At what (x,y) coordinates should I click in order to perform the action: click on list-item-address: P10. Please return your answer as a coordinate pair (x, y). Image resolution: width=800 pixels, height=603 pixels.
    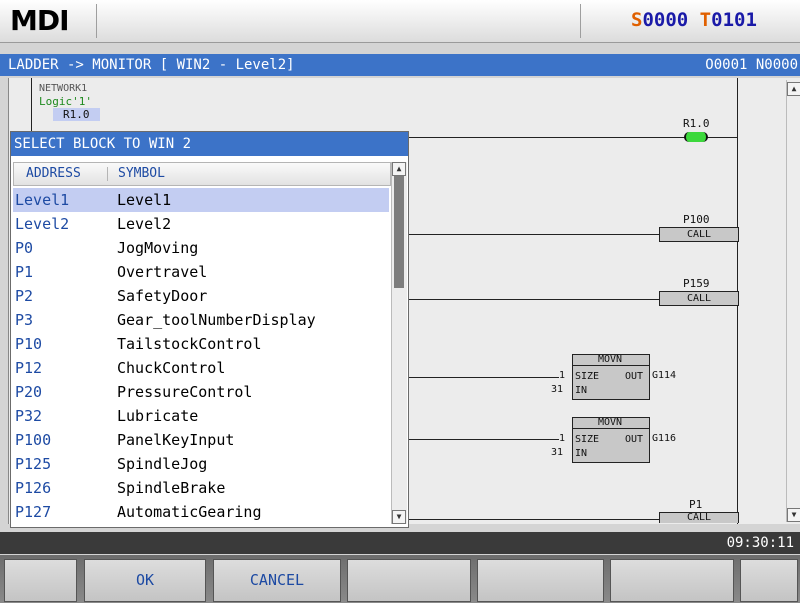
    Looking at the image, I should click on (29, 344).